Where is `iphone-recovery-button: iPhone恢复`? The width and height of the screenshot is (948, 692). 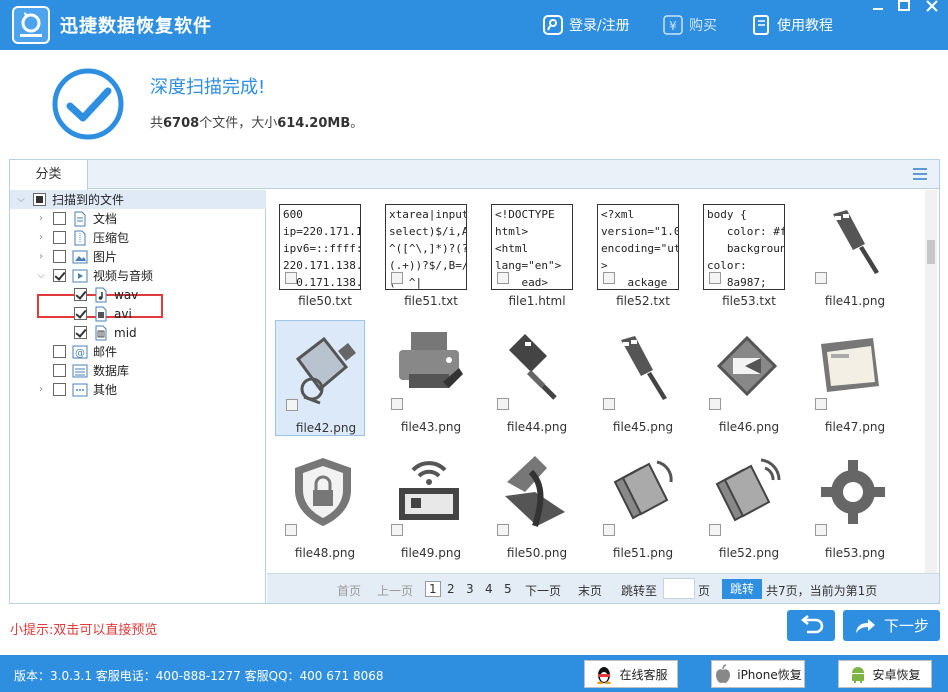 iphone-recovery-button: iPhone恢复 is located at coordinates (758, 674).